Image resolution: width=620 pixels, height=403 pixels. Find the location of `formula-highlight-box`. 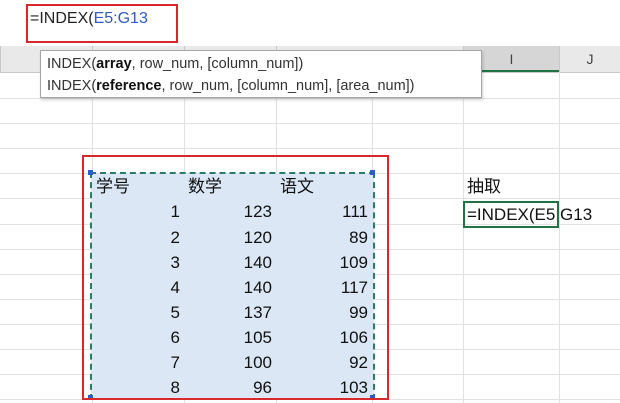

formula-highlight-box is located at coordinates (102, 23).